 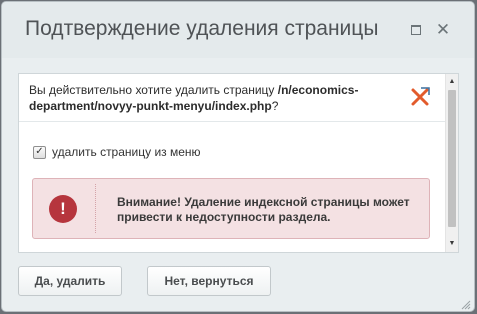 What do you see at coordinates (443, 29) in the screenshot?
I see `close-icon: ✕` at bounding box center [443, 29].